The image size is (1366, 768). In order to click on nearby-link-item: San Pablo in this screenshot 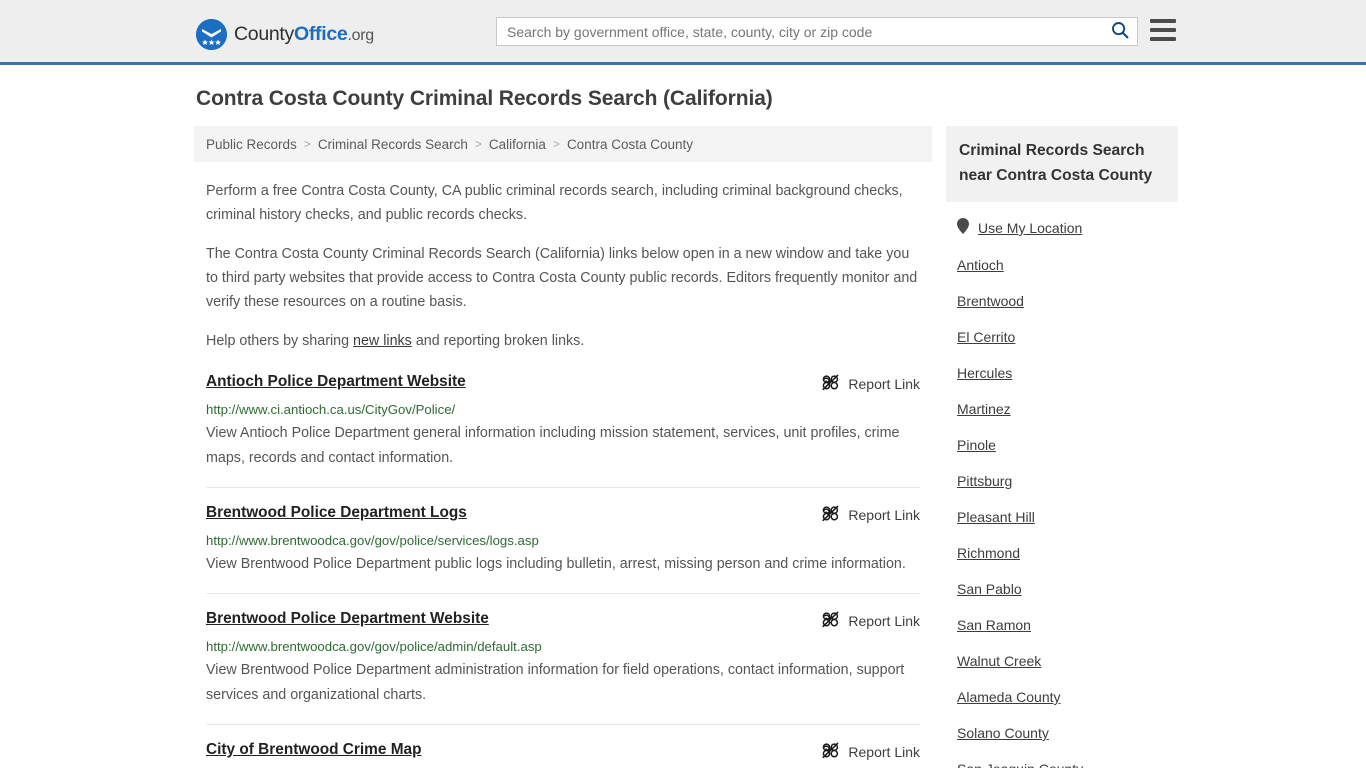, I will do `click(1062, 589)`.